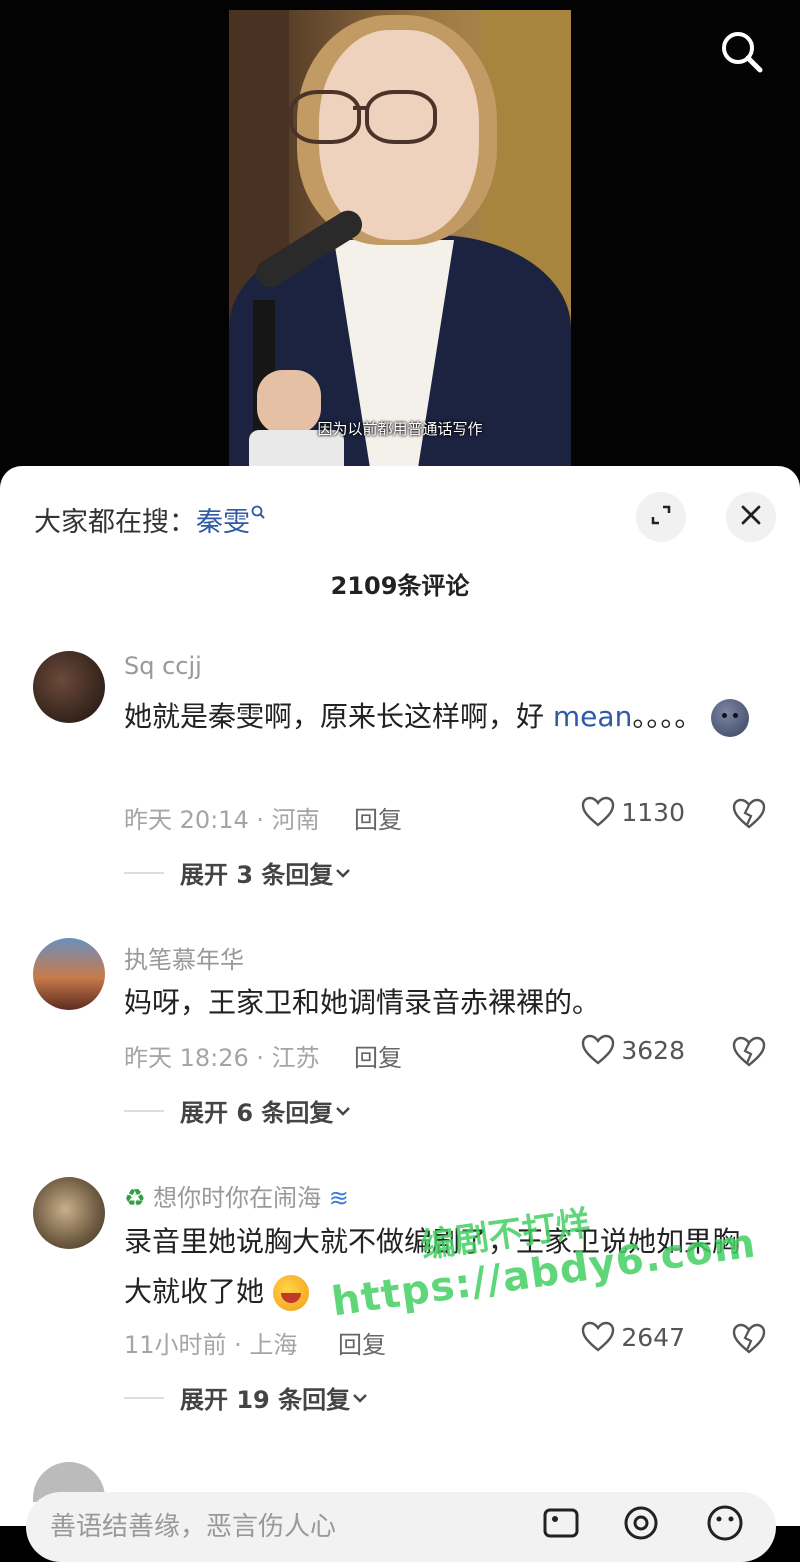 This screenshot has width=800, height=1562. Describe the element at coordinates (401, 117) in the screenshot. I see `glasses-right` at that location.